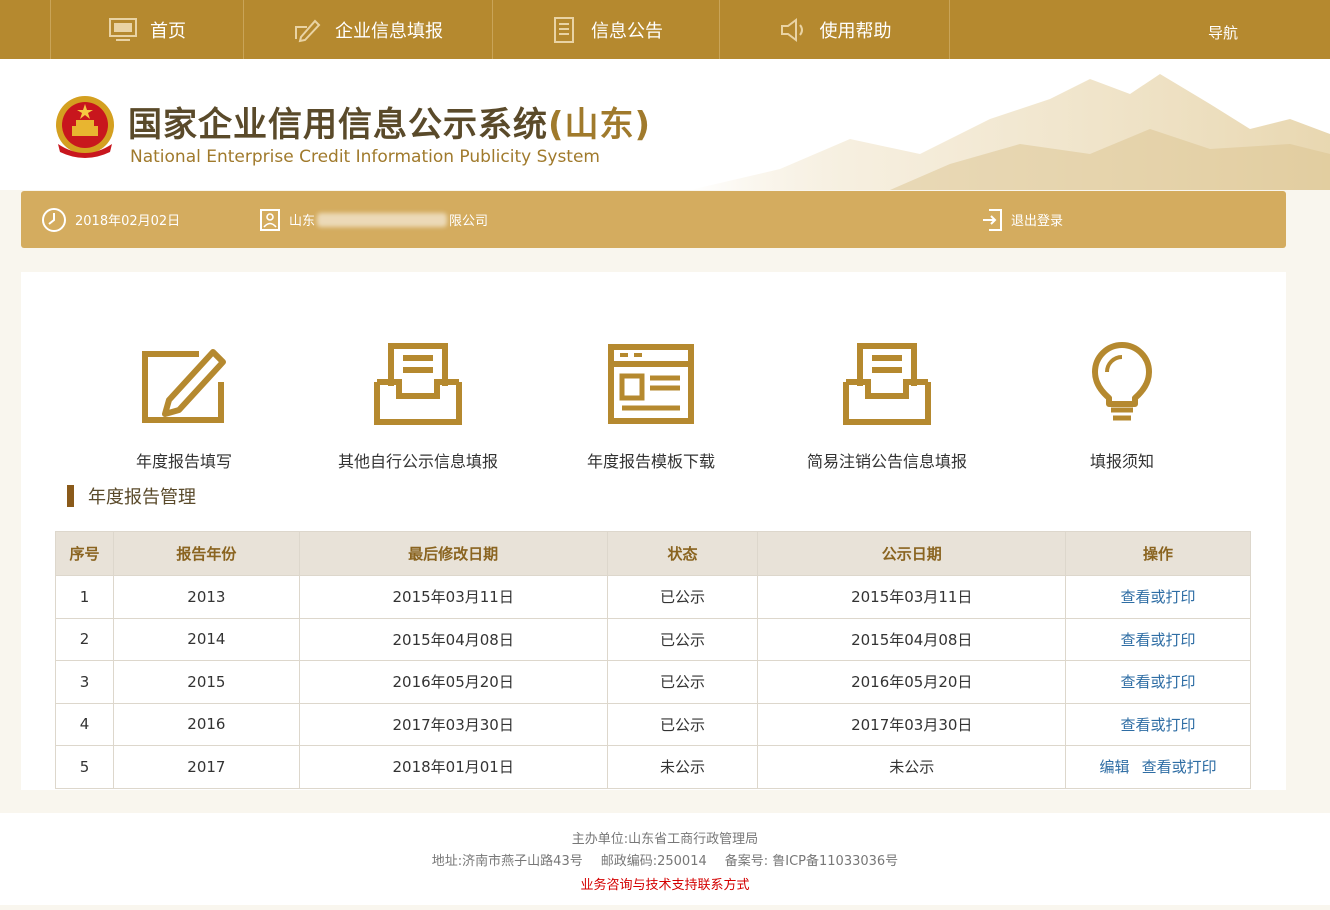  I want to click on table-row: 5 2017 2018年01月01日 未公示 未公示 编辑 查看或打印, so click(653, 767).